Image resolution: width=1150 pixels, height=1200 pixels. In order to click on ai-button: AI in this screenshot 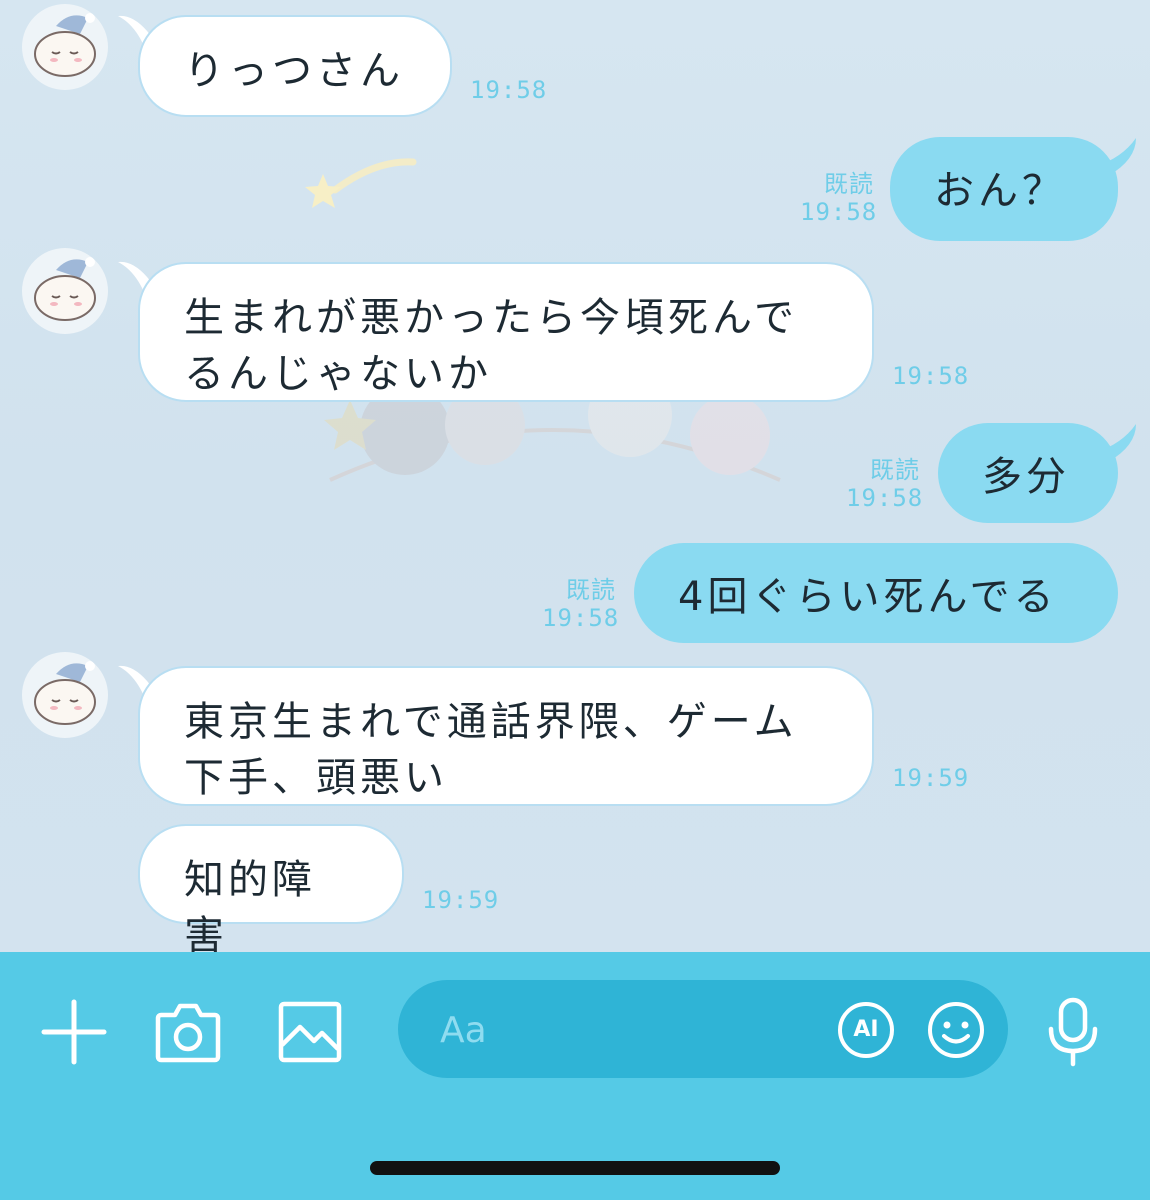, I will do `click(866, 1030)`.